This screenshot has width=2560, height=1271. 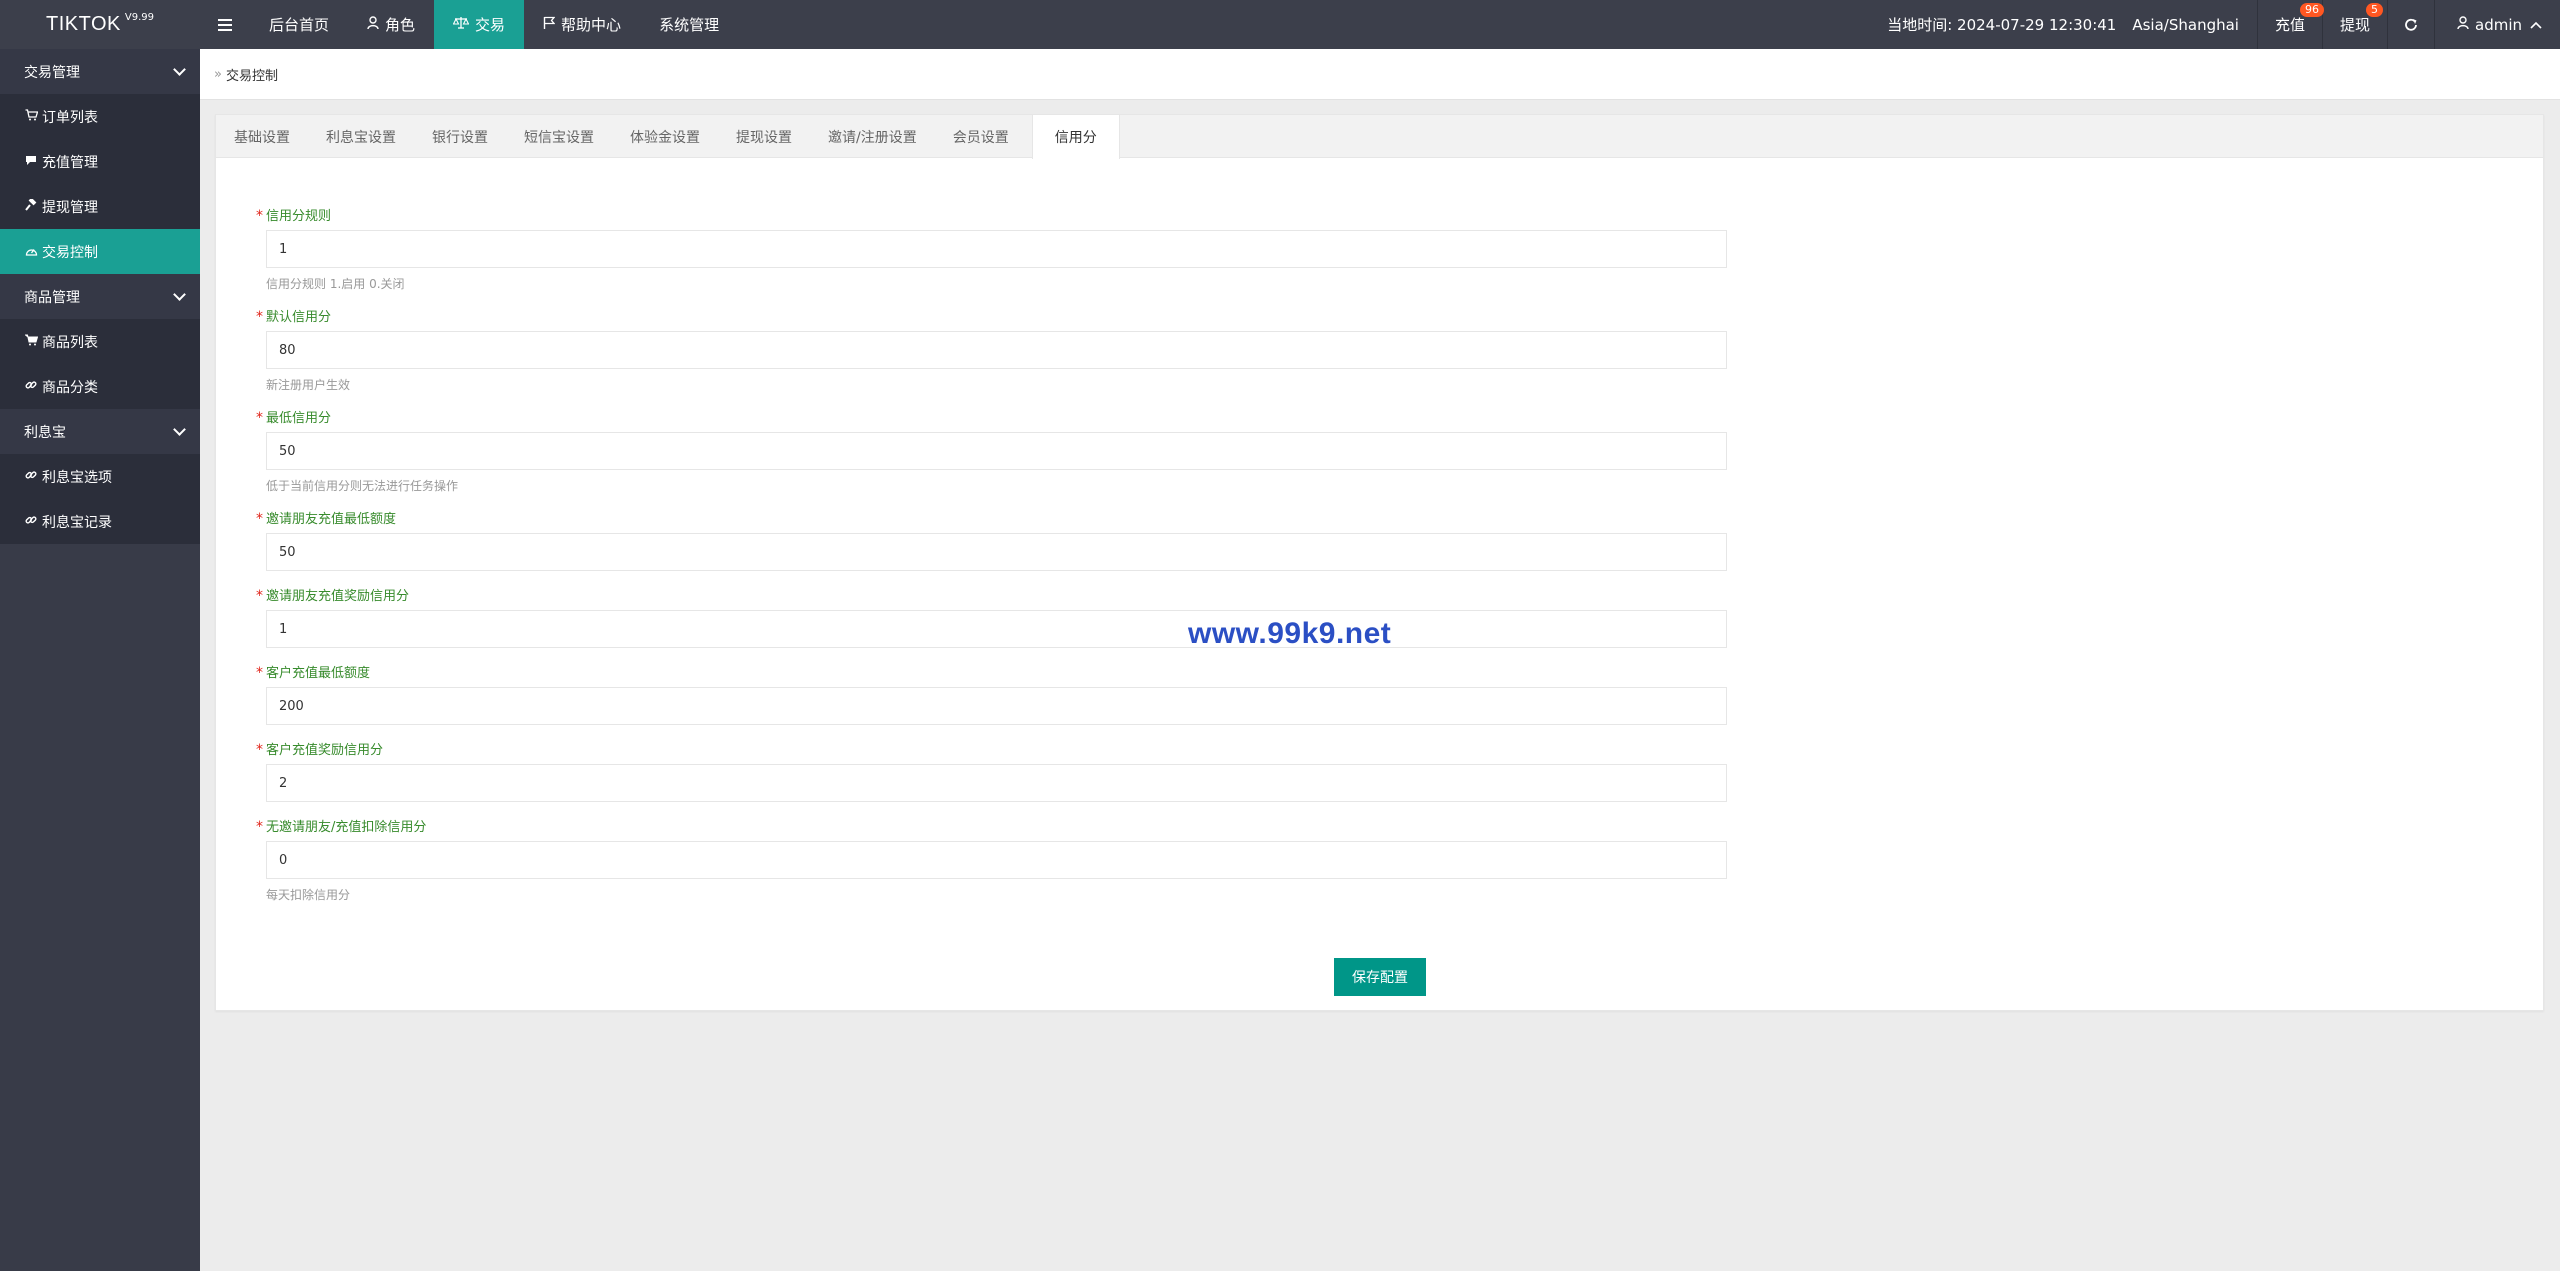 What do you see at coordinates (460, 136) in the screenshot?
I see `tab-bank: 银行设置` at bounding box center [460, 136].